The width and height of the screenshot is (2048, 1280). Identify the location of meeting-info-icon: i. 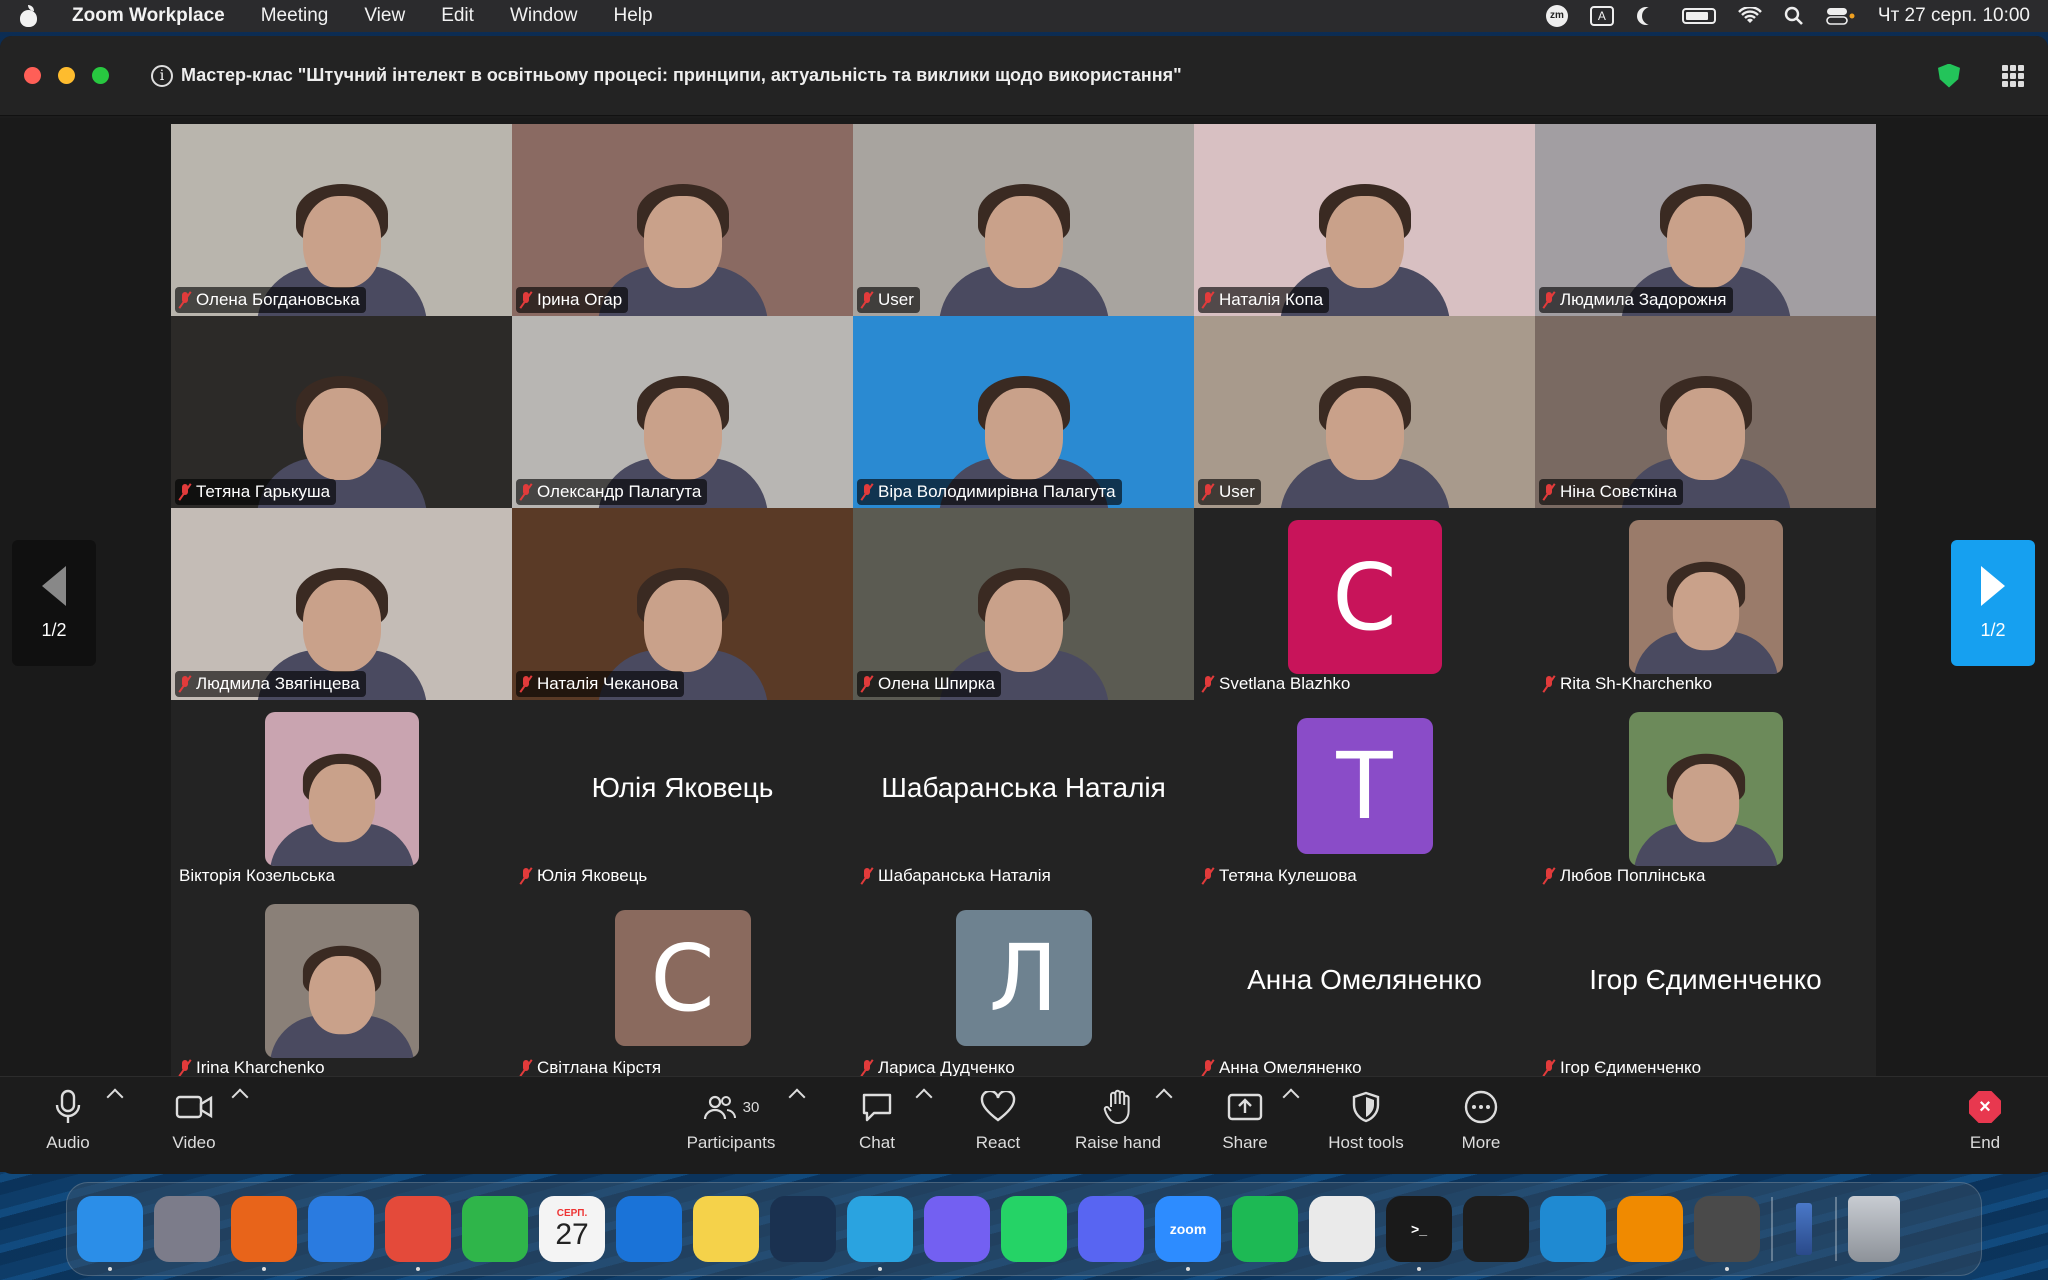
(162, 75).